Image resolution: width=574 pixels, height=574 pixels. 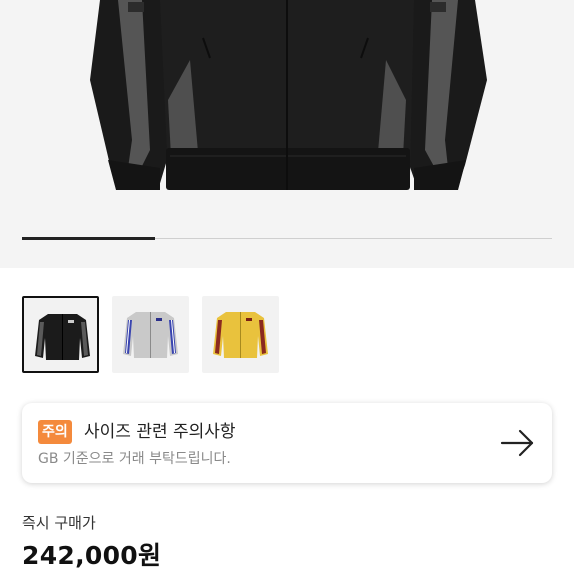 I want to click on black-jacket-image, so click(x=62, y=337).